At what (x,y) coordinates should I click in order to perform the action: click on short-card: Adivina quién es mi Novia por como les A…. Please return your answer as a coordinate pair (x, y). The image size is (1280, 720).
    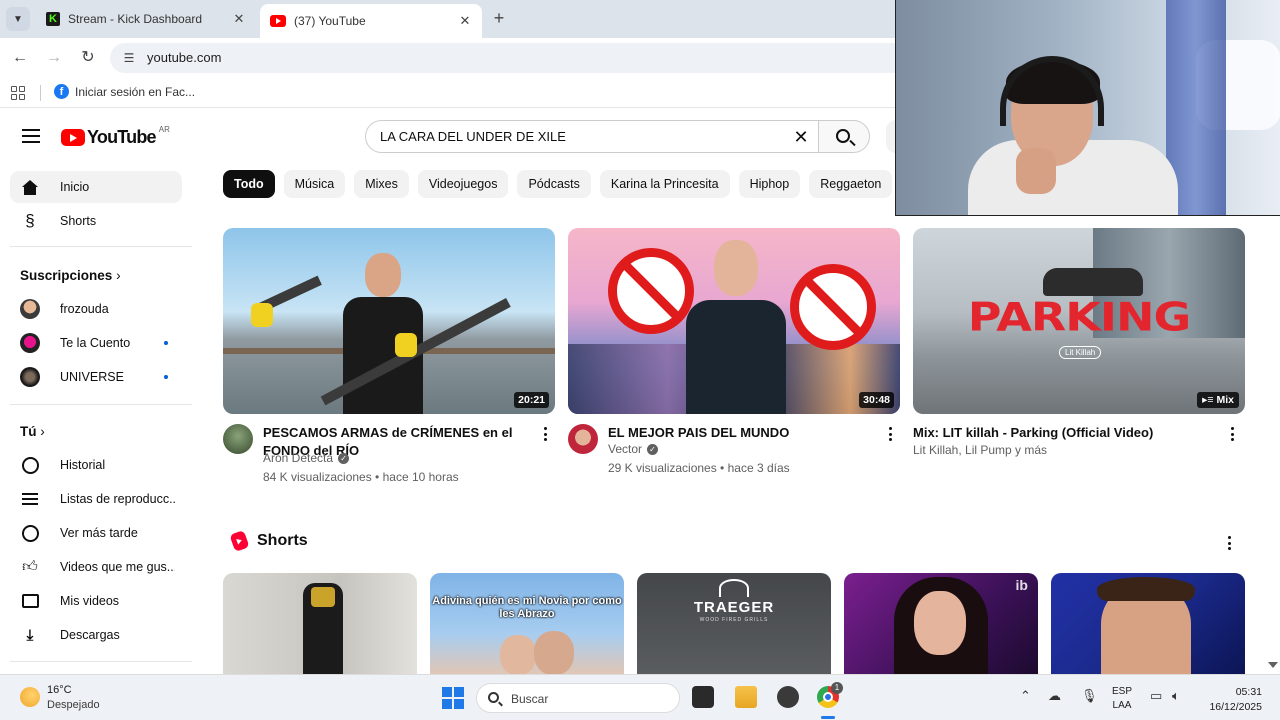
    Looking at the image, I should click on (527, 623).